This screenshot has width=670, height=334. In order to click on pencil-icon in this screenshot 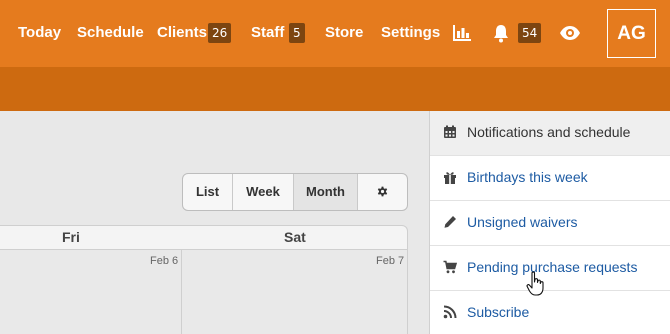, I will do `click(450, 222)`.